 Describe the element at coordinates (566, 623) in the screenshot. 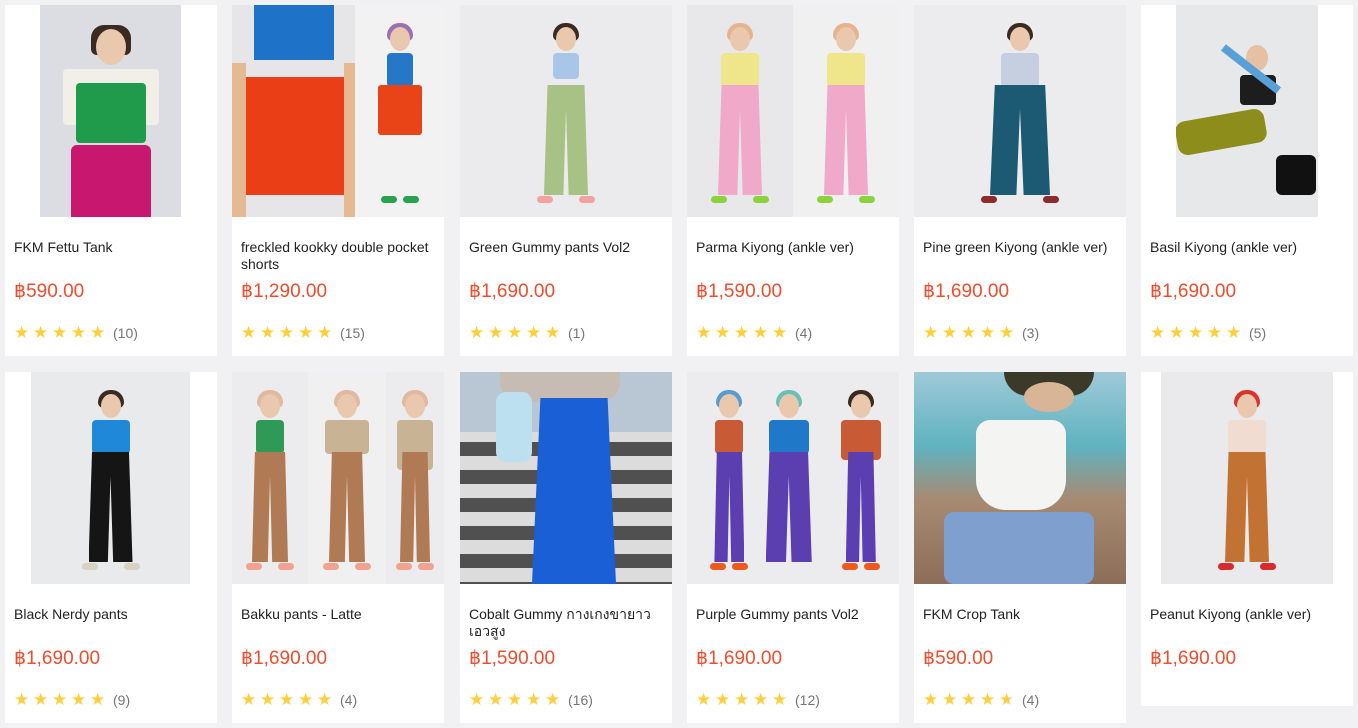

I see `product-title: Cobalt Gummy กางเกงขายาวเอวสูง` at that location.